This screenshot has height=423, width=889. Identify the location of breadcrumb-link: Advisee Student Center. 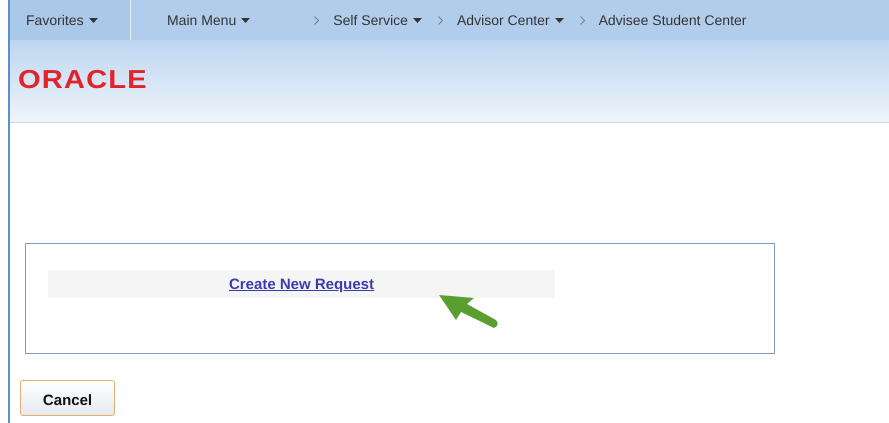
(672, 20).